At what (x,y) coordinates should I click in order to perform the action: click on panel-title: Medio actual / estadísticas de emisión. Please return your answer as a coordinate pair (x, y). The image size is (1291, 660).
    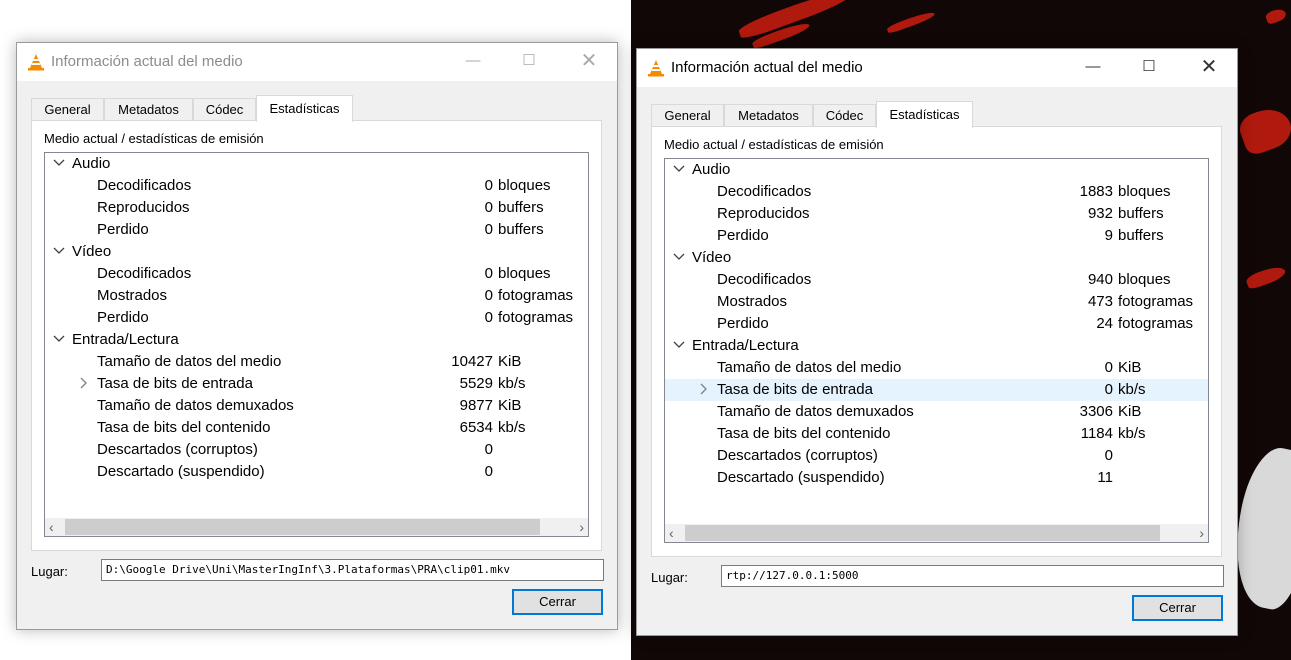
    Looking at the image, I should click on (774, 144).